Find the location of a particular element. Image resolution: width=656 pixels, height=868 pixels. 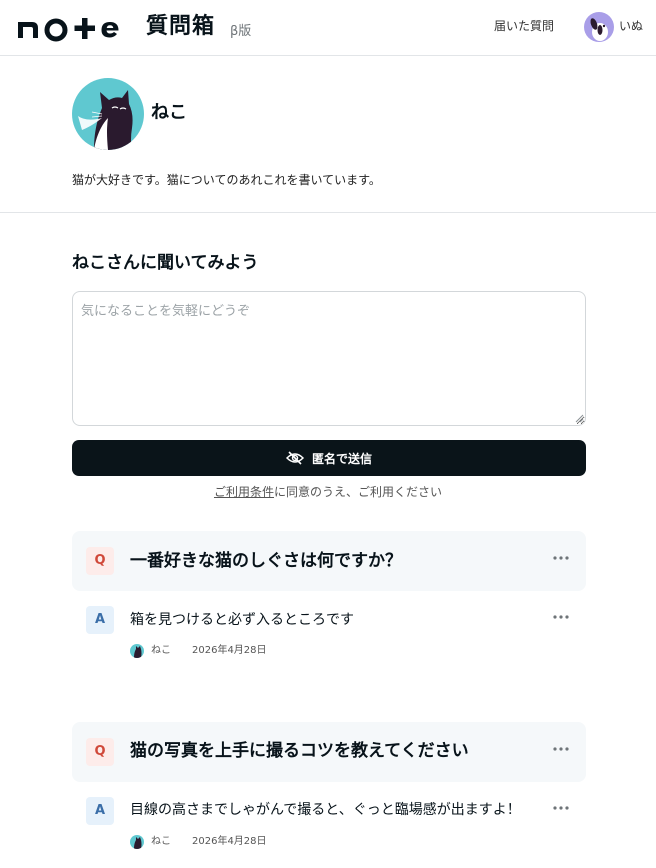

beta-label: β版 is located at coordinates (241, 31).